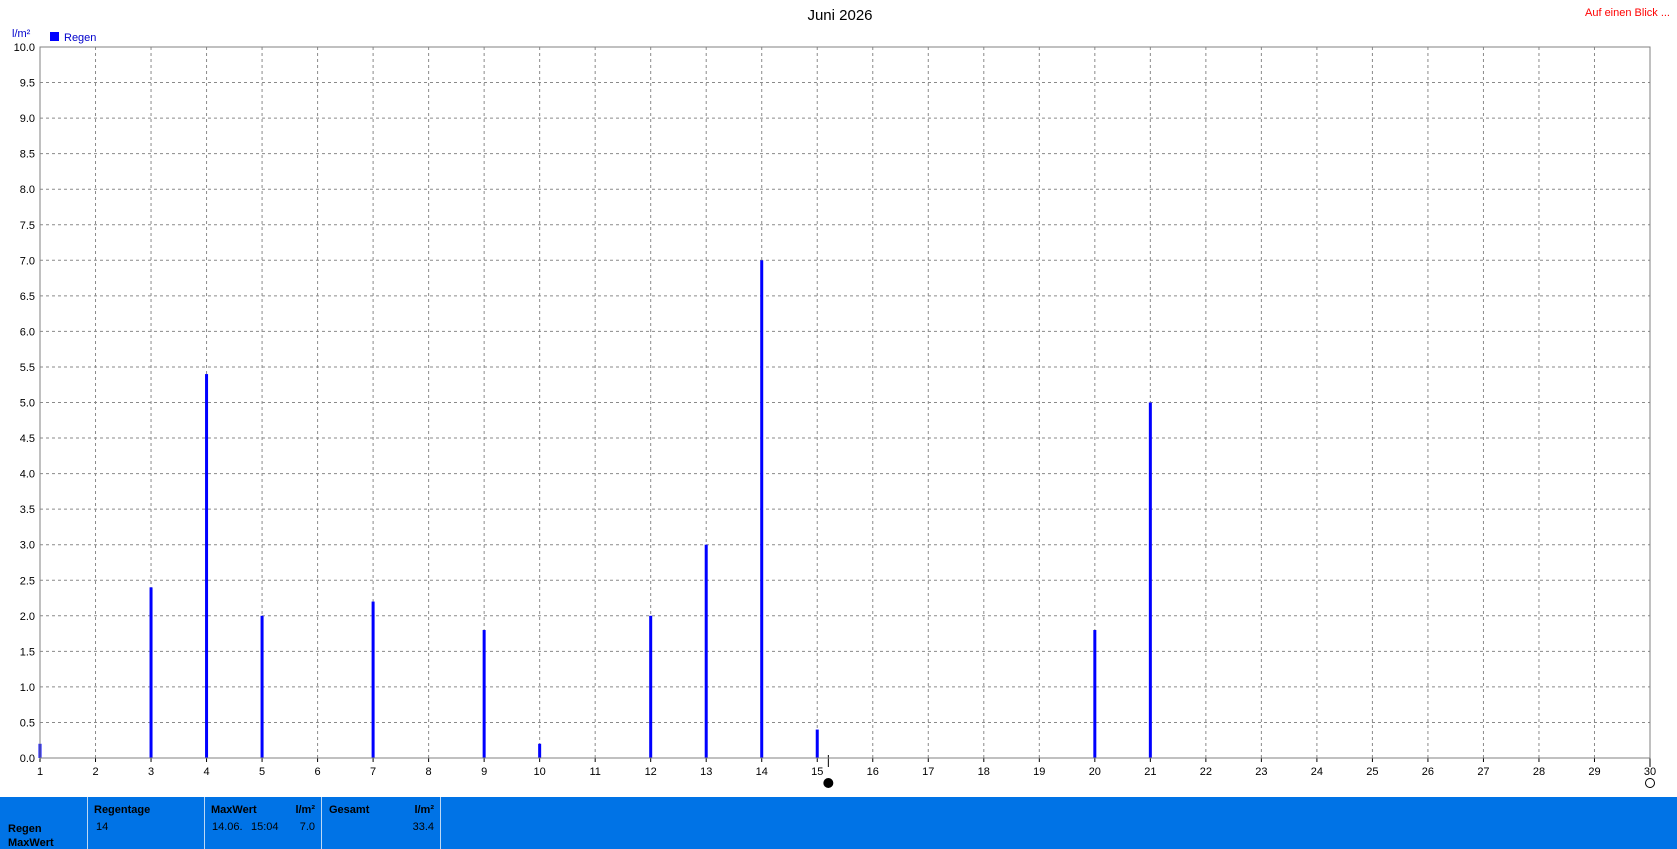  Describe the element at coordinates (151, 772) in the screenshot. I see `x-tick-label: 3` at that location.